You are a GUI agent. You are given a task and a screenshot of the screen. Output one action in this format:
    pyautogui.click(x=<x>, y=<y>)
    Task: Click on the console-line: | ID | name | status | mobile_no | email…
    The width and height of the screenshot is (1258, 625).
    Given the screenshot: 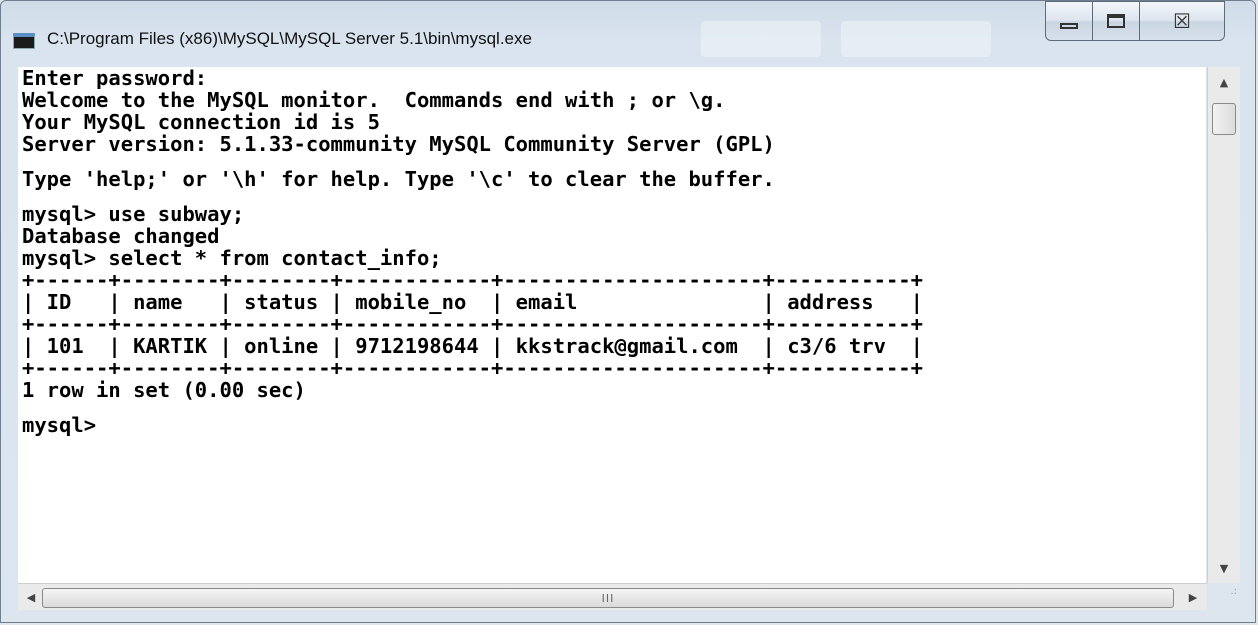 What is the action you would take?
    pyautogui.click(x=472, y=302)
    